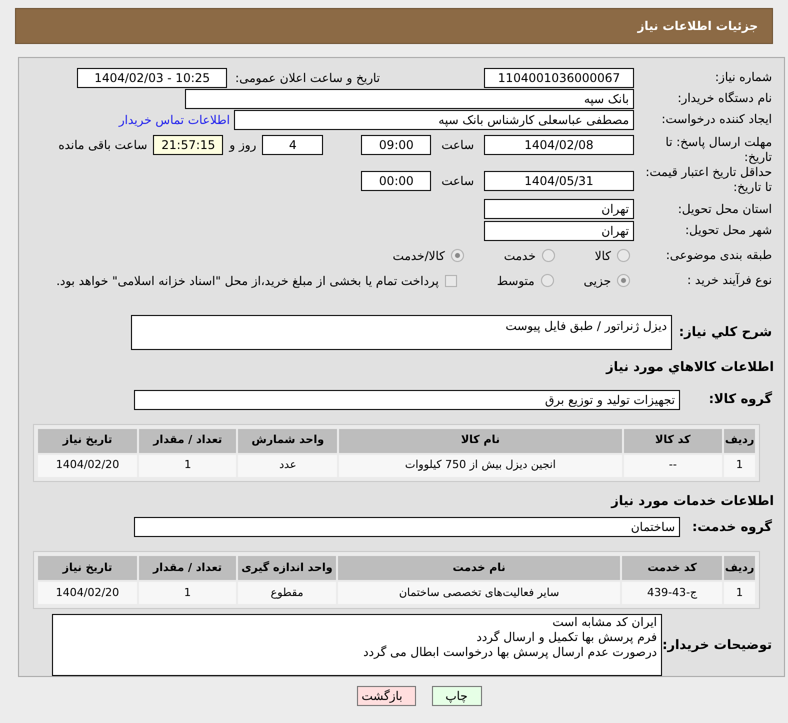 The height and width of the screenshot is (723, 788). What do you see at coordinates (586, 326) in the screenshot?
I see `description-text: دیزل ژنراتور / طبق فایل پیوست` at bounding box center [586, 326].